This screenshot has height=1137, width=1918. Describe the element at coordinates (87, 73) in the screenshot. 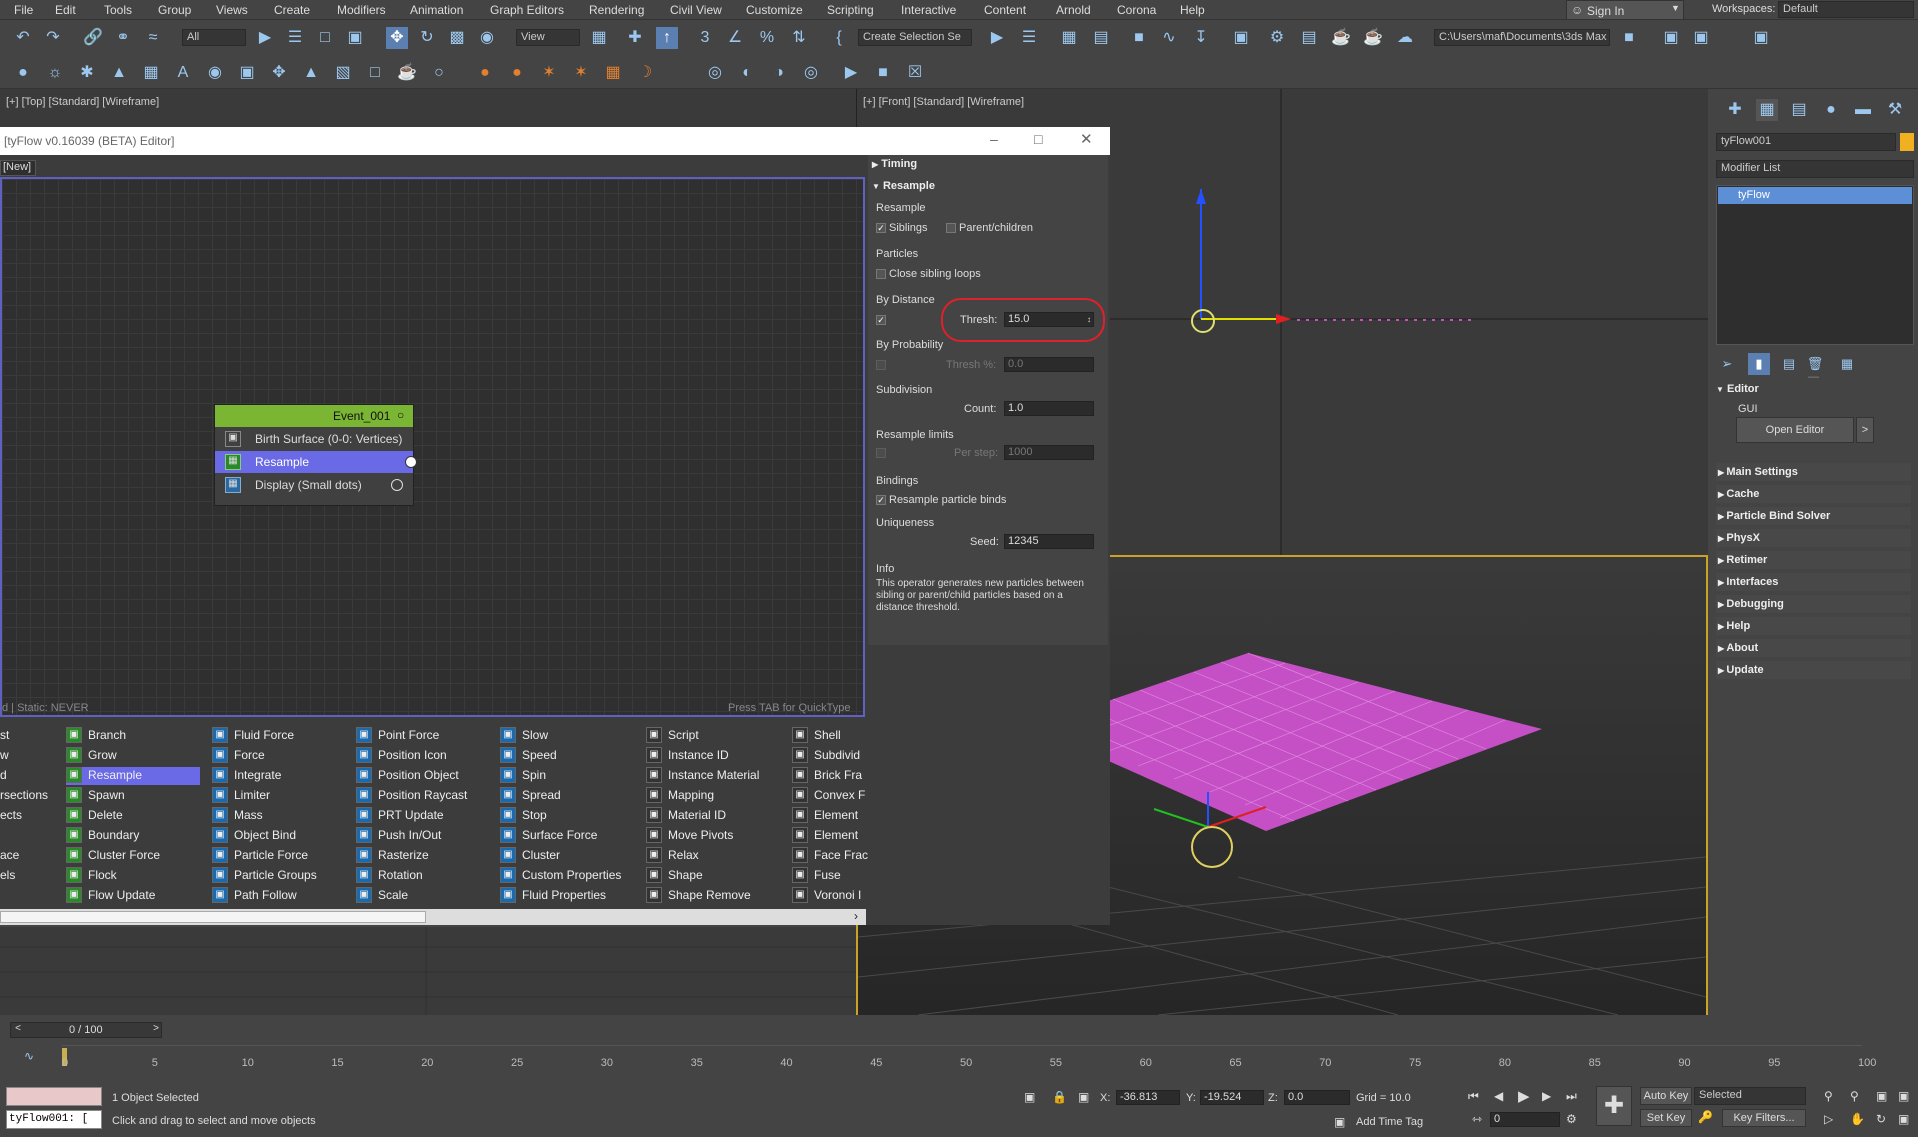

I see `particles-icon: ✱` at that location.